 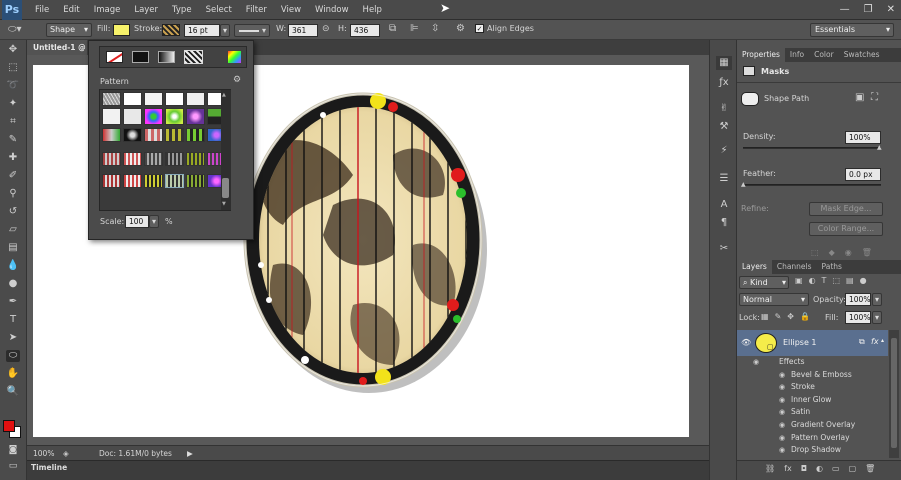 What do you see at coordinates (815, 252) in the screenshot?
I see `load-selection-icon: ⬚` at bounding box center [815, 252].